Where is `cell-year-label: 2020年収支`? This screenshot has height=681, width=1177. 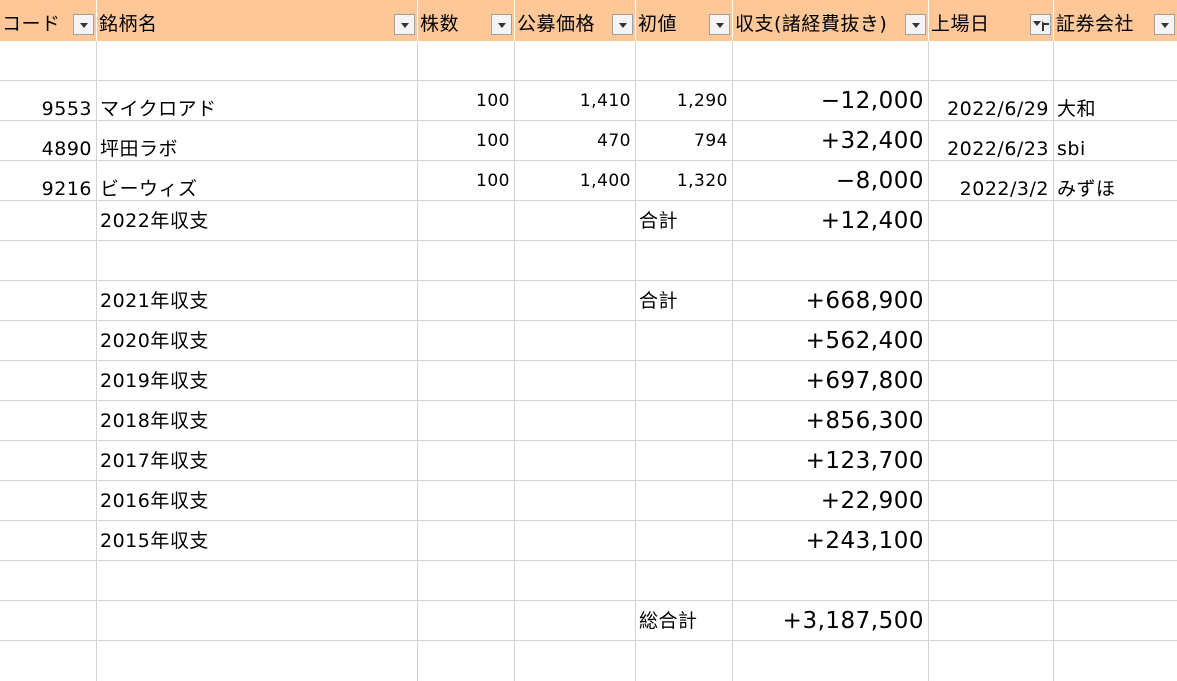 cell-year-label: 2020年収支 is located at coordinates (257, 341).